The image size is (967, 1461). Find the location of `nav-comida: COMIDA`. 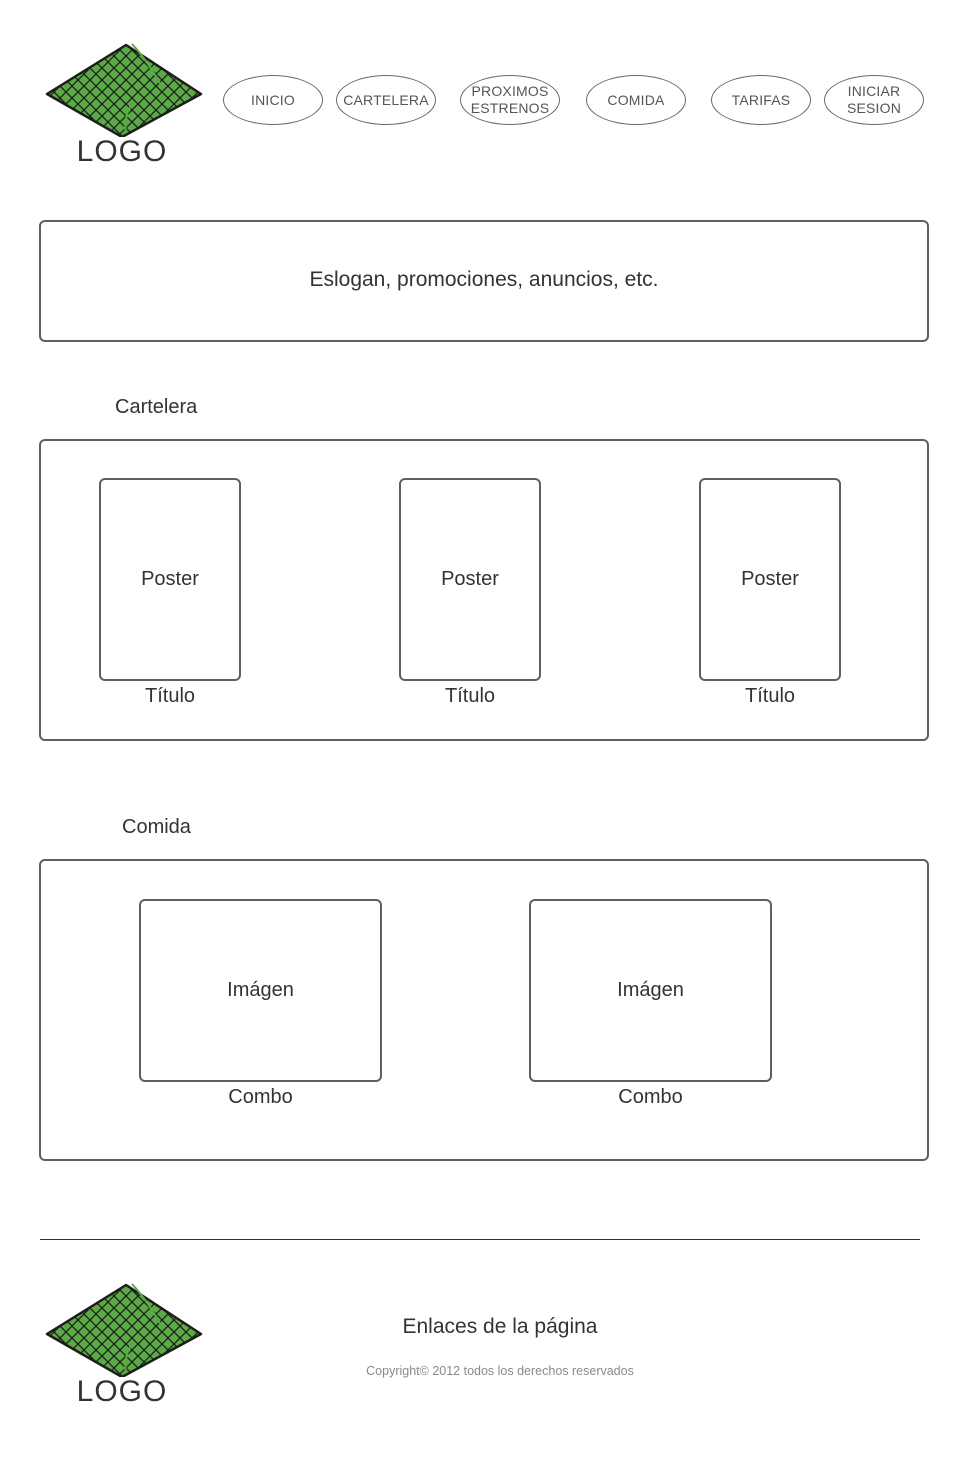

nav-comida: COMIDA is located at coordinates (636, 100).